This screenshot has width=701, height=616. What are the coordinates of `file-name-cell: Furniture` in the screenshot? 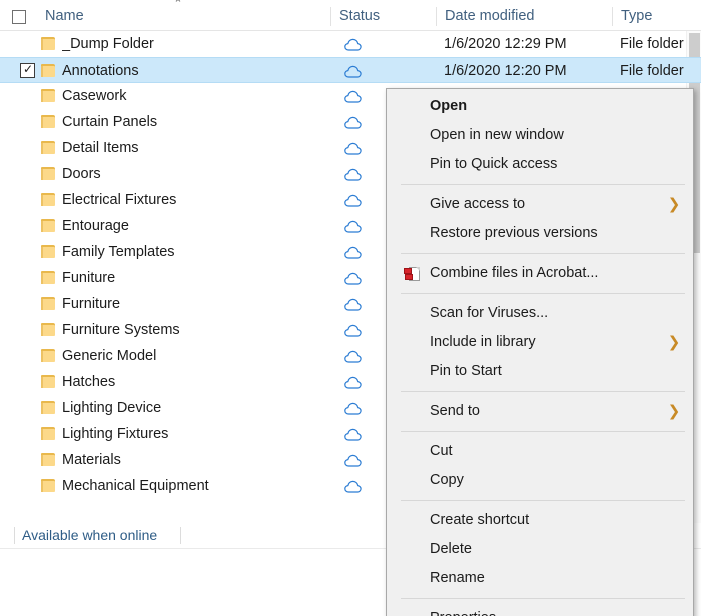 It's located at (197, 304).